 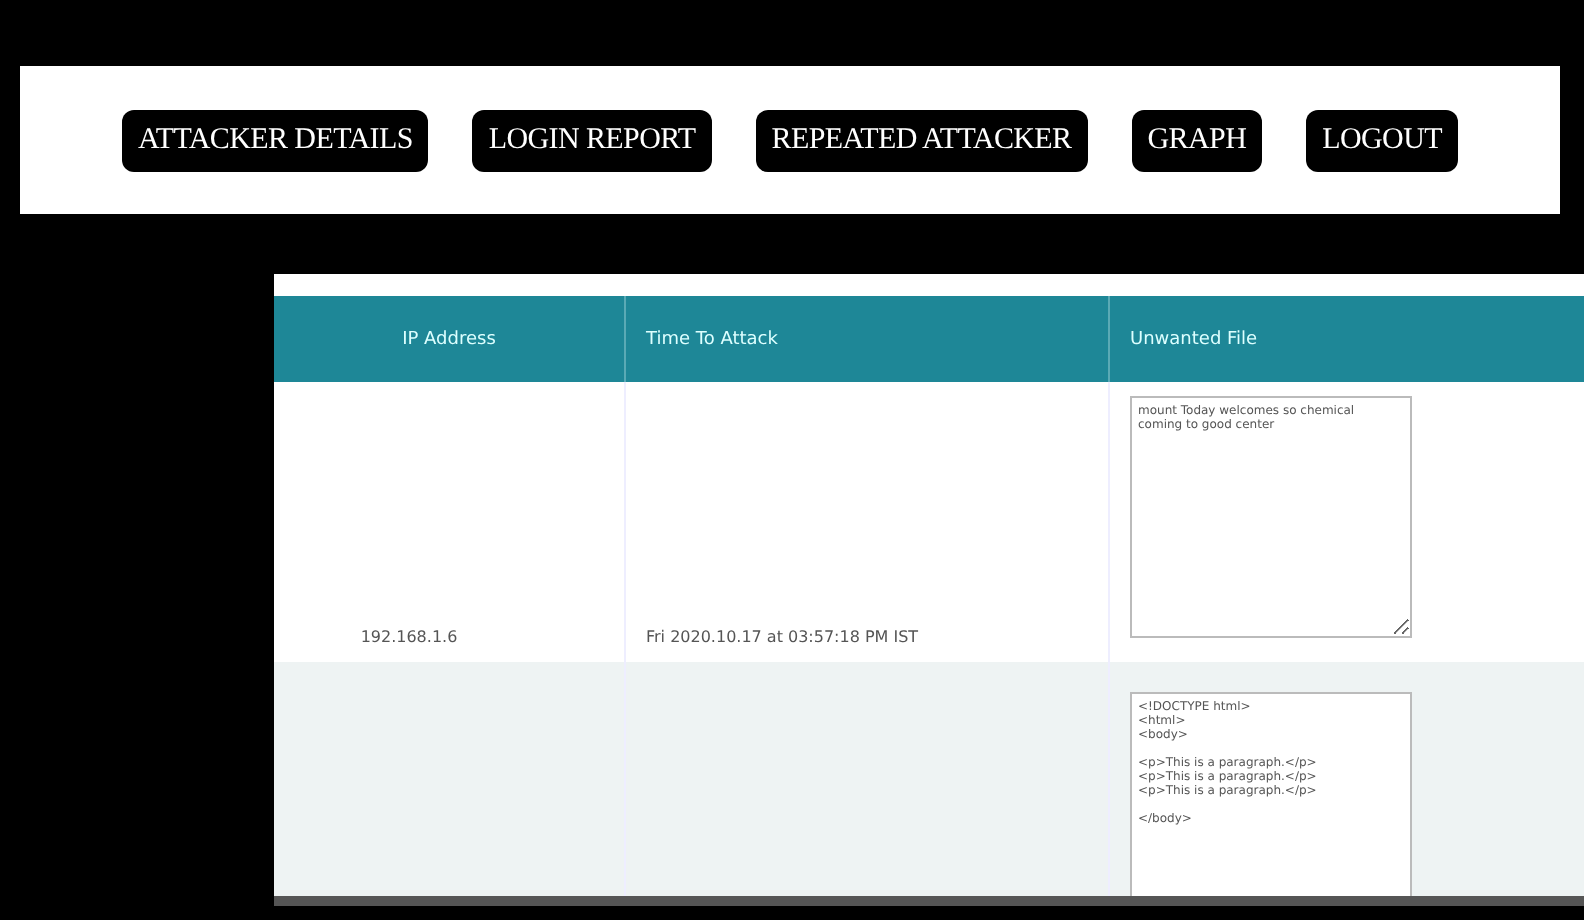 I want to click on nav-button: REPEATED ATTACKER, so click(x=921, y=140).